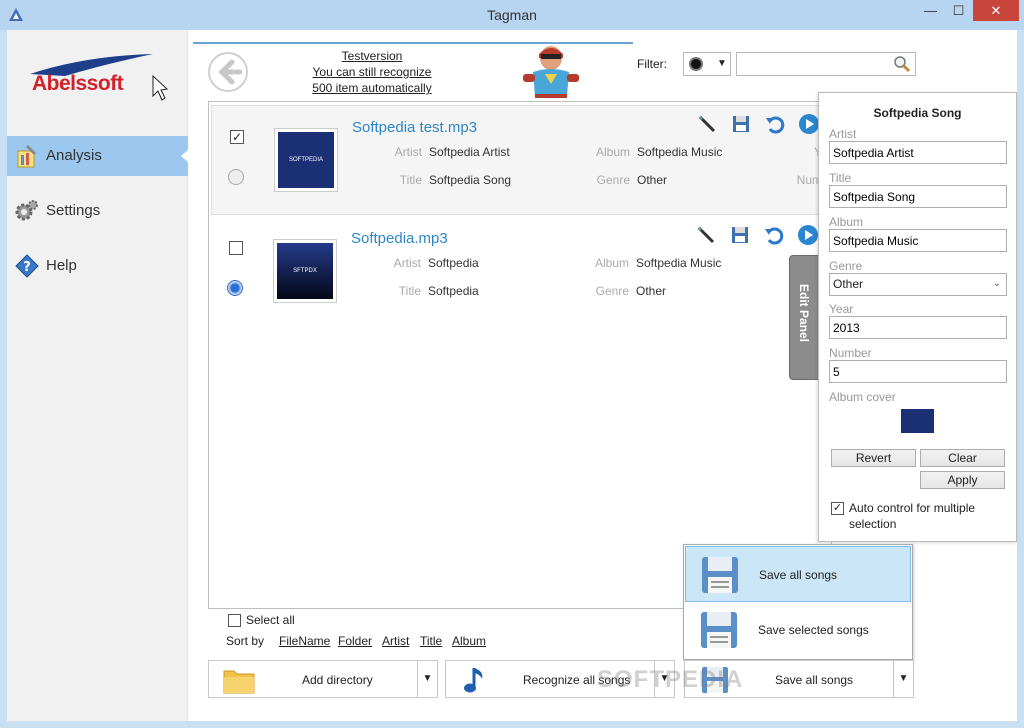  Describe the element at coordinates (395, 641) in the screenshot. I see `sort-link-artist: Artist` at that location.